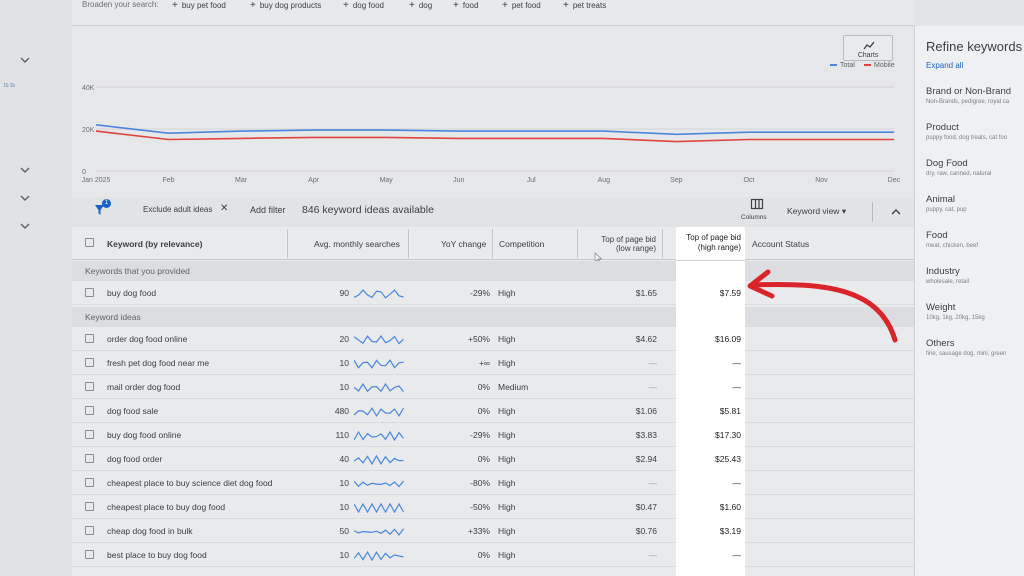 This screenshot has width=1024, height=576. What do you see at coordinates (966, 354) in the screenshot?
I see `facet-subtitle: fine, sausage dog, mini, green` at bounding box center [966, 354].